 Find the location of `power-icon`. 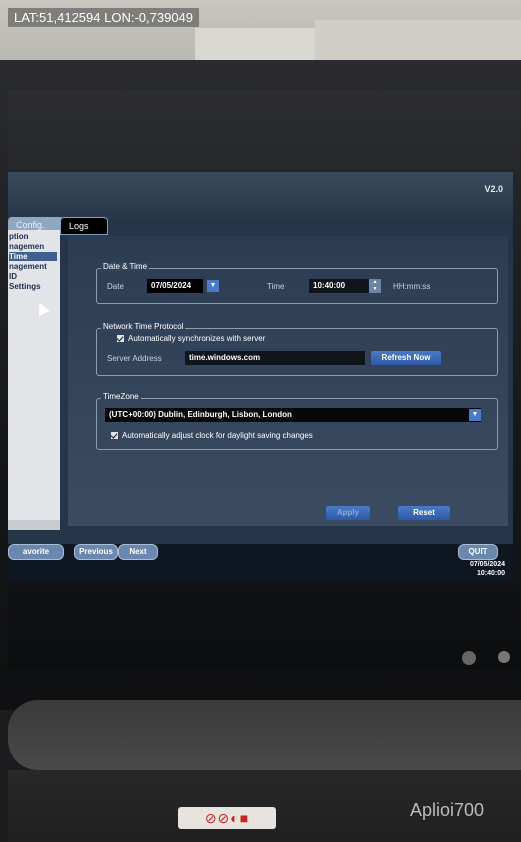

power-icon is located at coordinates (469, 658).